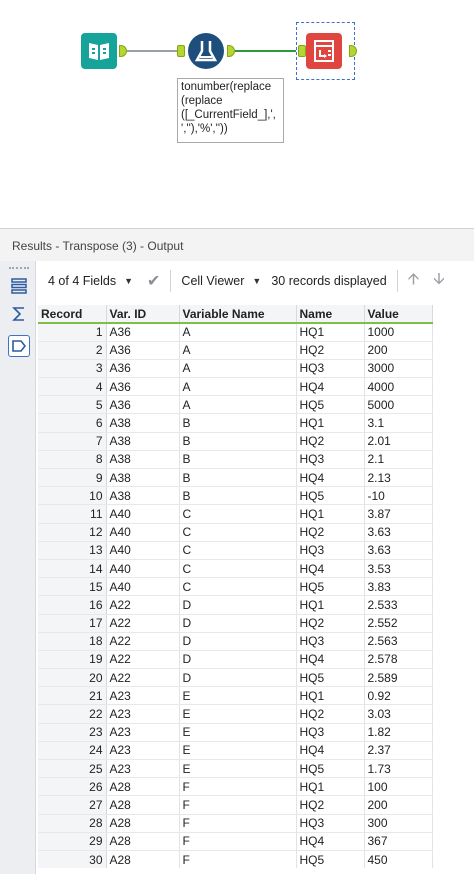 This screenshot has width=474, height=874. What do you see at coordinates (398, 387) in the screenshot?
I see `value-cell: 4000` at bounding box center [398, 387].